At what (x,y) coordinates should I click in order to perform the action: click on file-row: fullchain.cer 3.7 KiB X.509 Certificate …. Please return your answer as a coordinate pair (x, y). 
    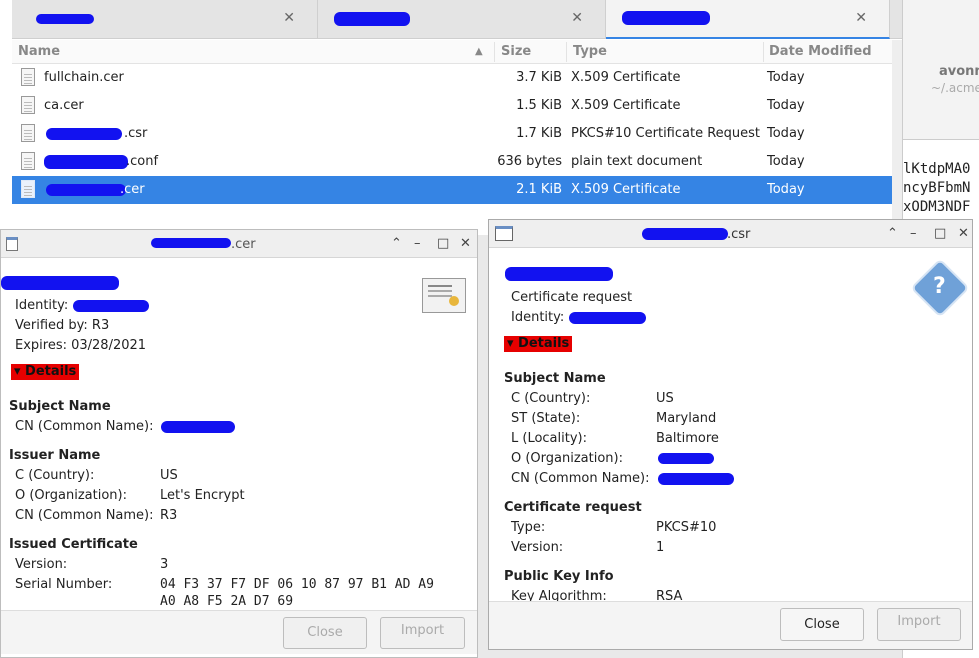
    Looking at the image, I should click on (456, 78).